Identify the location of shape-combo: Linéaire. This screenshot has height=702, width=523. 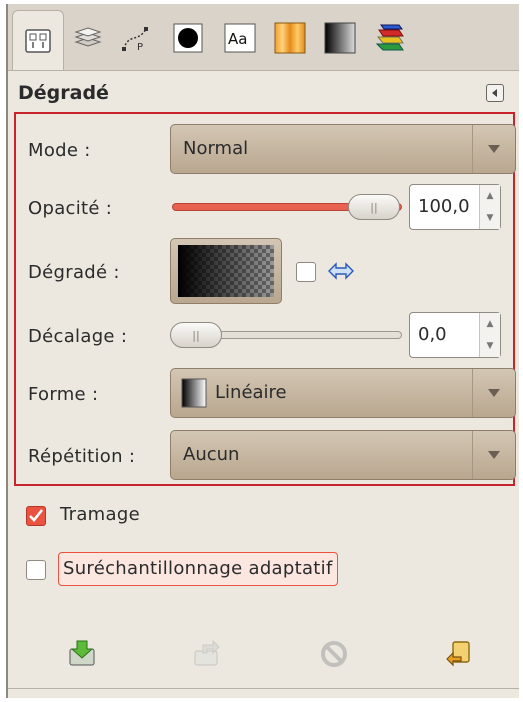
(343, 393).